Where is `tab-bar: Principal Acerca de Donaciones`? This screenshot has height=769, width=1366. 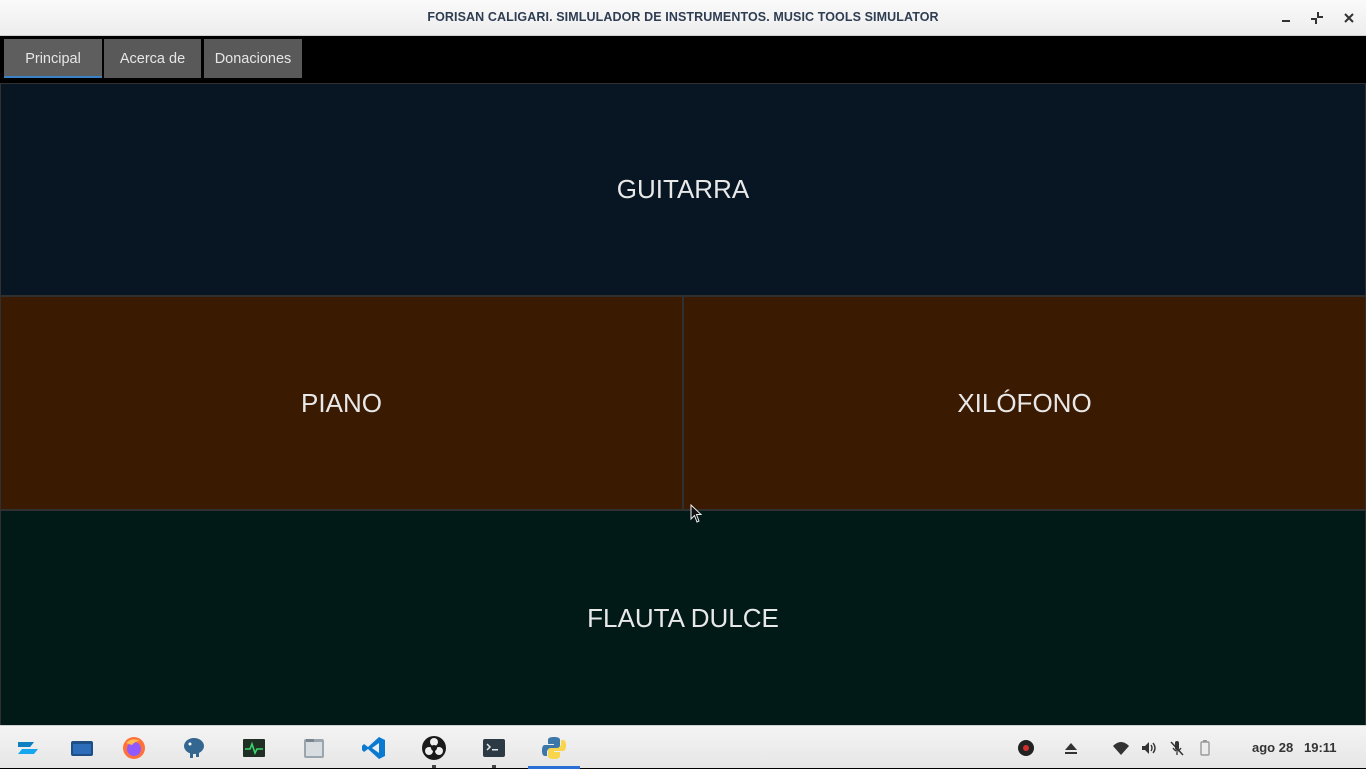
tab-bar: Principal Acerca de Donaciones is located at coordinates (683, 60).